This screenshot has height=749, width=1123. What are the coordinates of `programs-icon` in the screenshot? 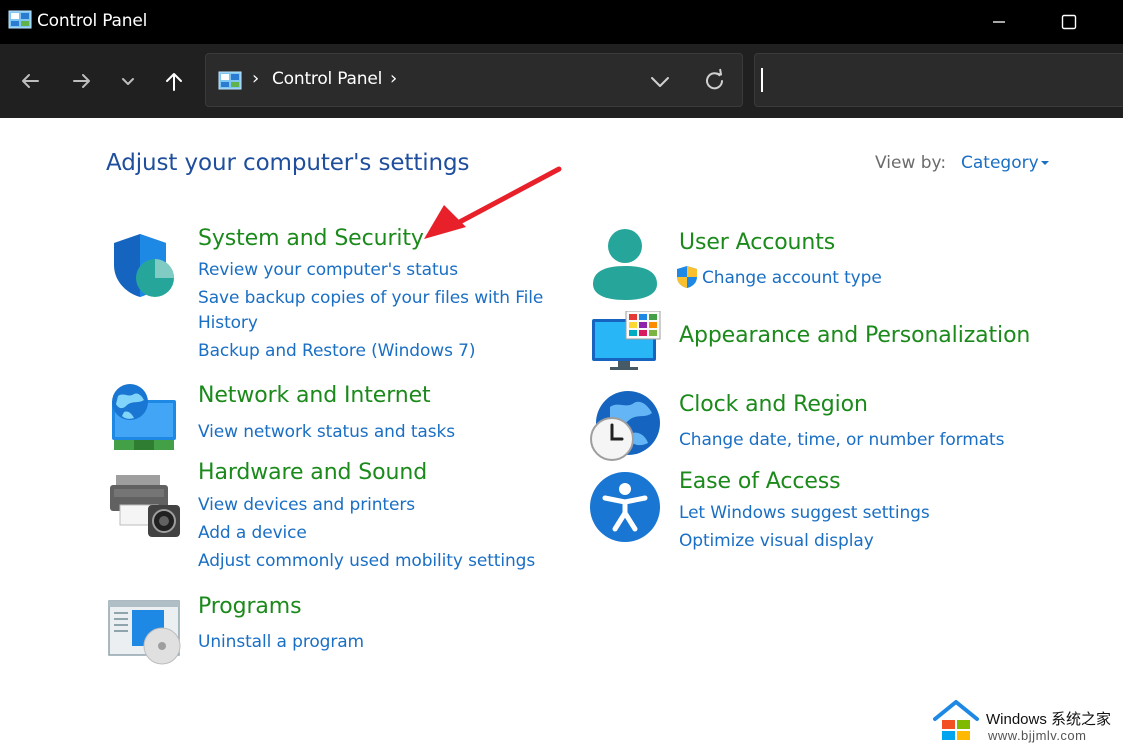 It's located at (144, 632).